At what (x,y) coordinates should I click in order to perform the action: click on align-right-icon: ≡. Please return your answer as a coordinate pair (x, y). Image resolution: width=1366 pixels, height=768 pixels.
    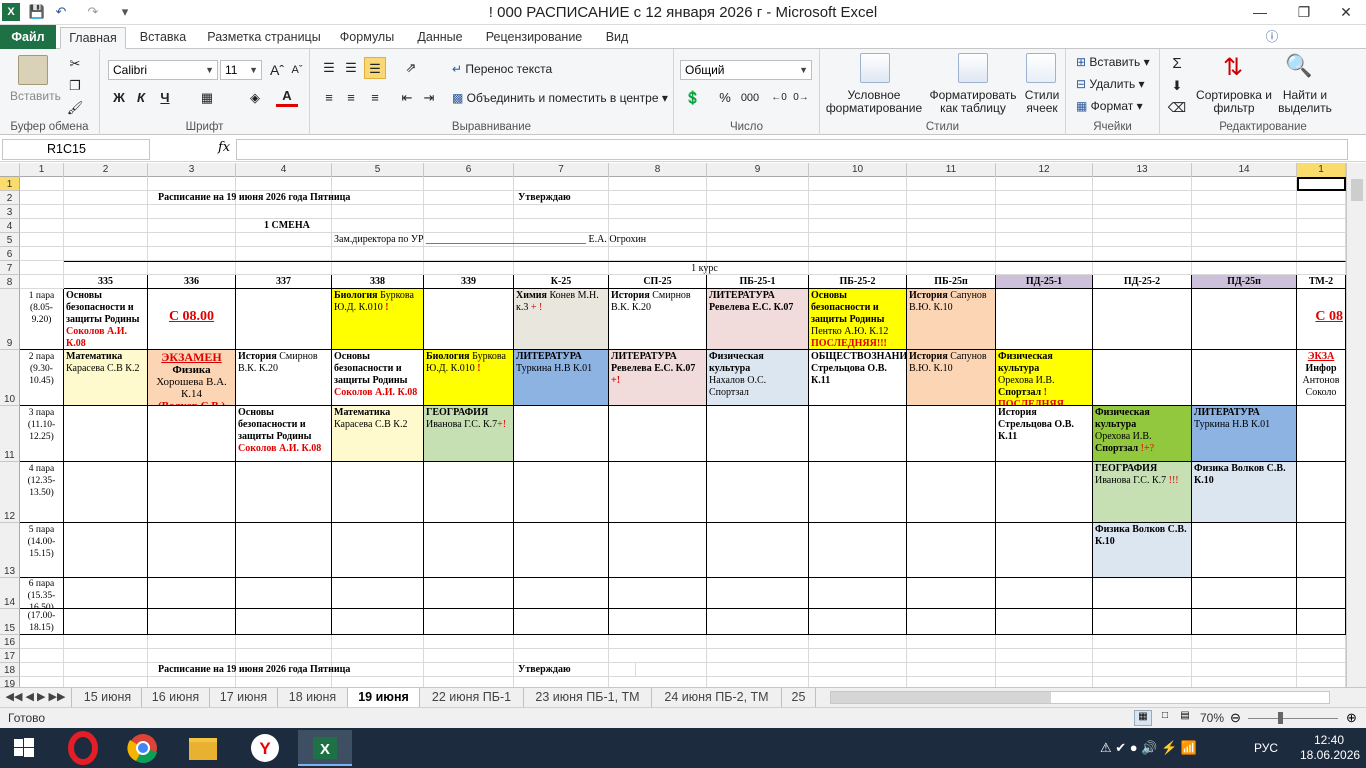
    Looking at the image, I should click on (375, 98).